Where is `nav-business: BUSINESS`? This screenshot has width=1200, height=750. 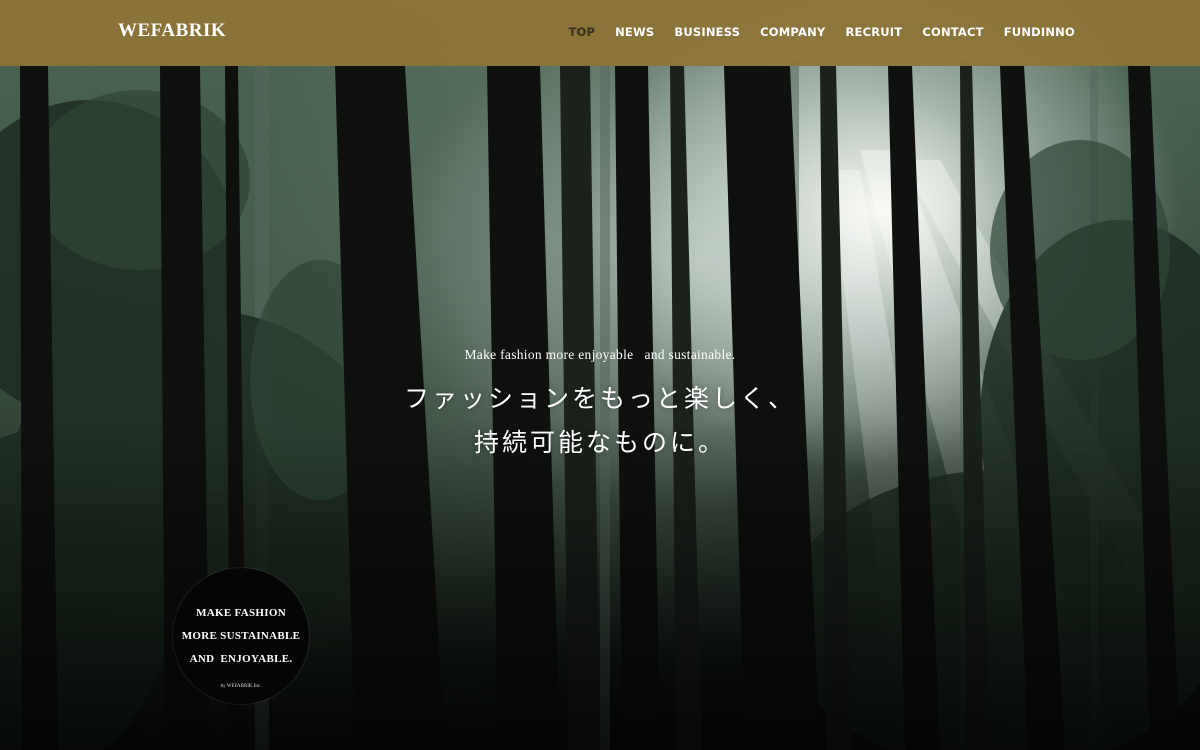
nav-business: BUSINESS is located at coordinates (707, 32).